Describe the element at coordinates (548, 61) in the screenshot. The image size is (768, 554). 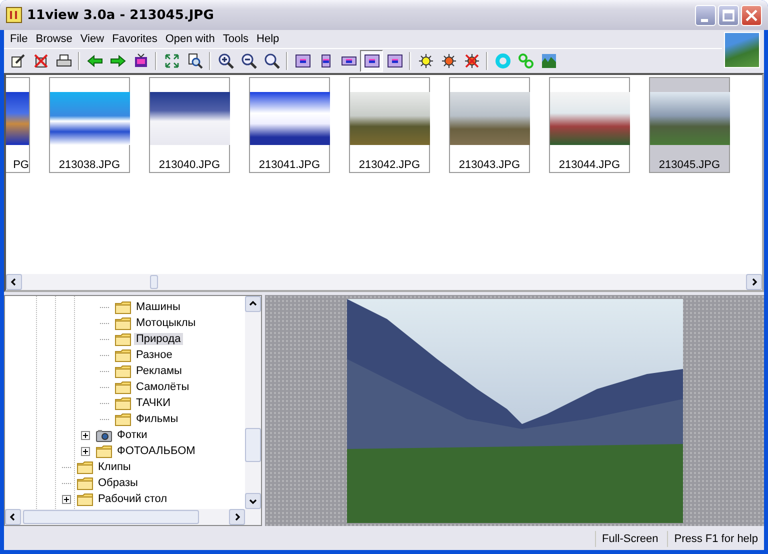
I see `landscape-icon` at that location.